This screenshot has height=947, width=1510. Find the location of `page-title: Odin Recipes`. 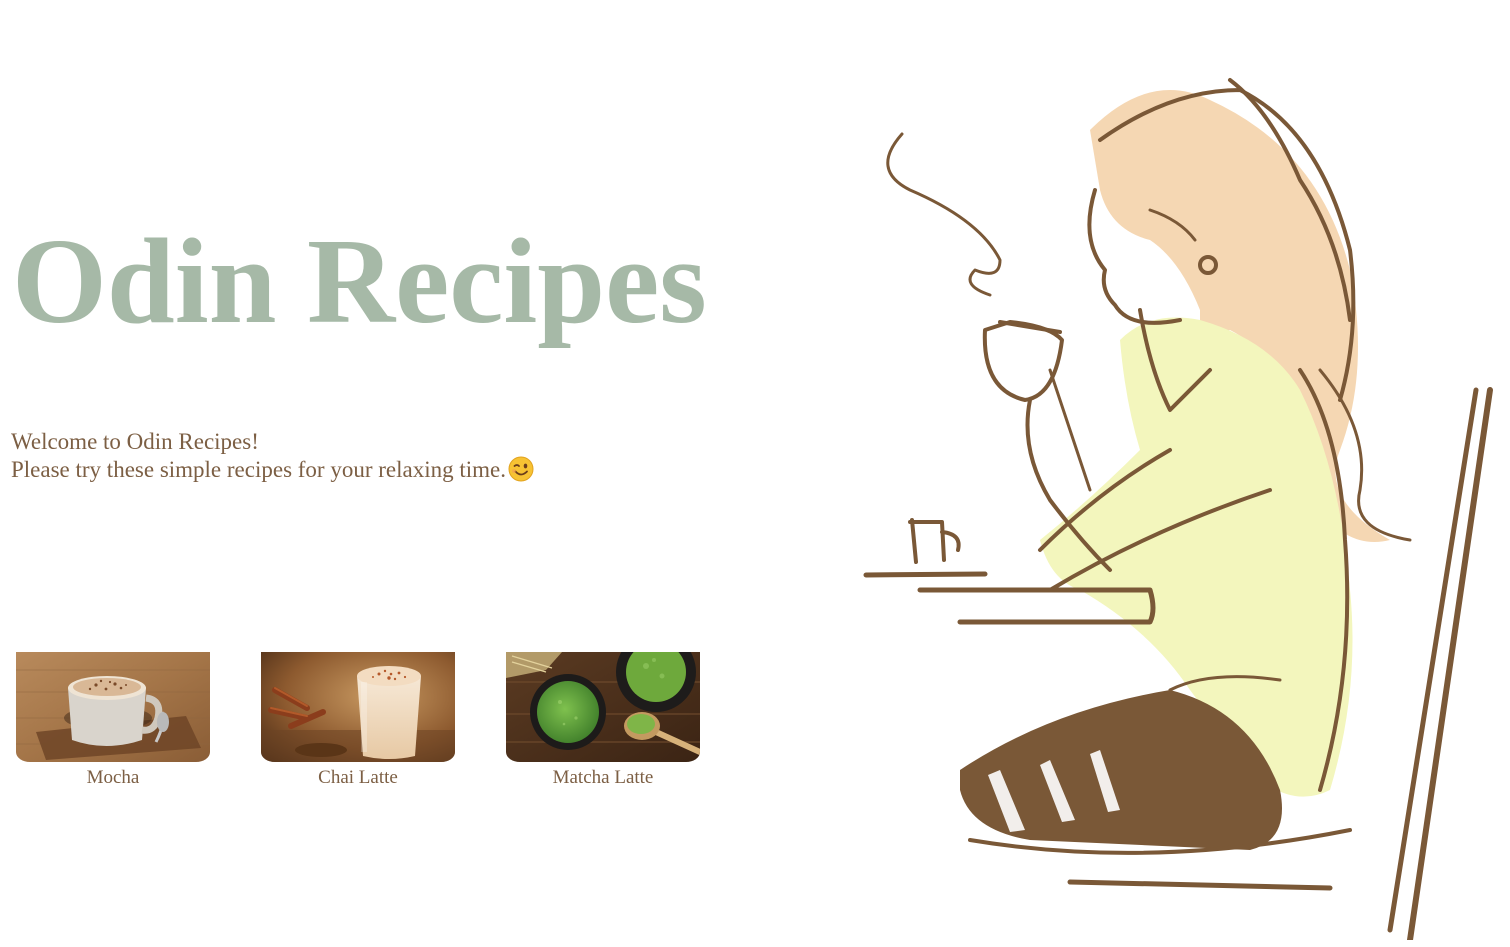

page-title: Odin Recipes is located at coordinates (359, 281).